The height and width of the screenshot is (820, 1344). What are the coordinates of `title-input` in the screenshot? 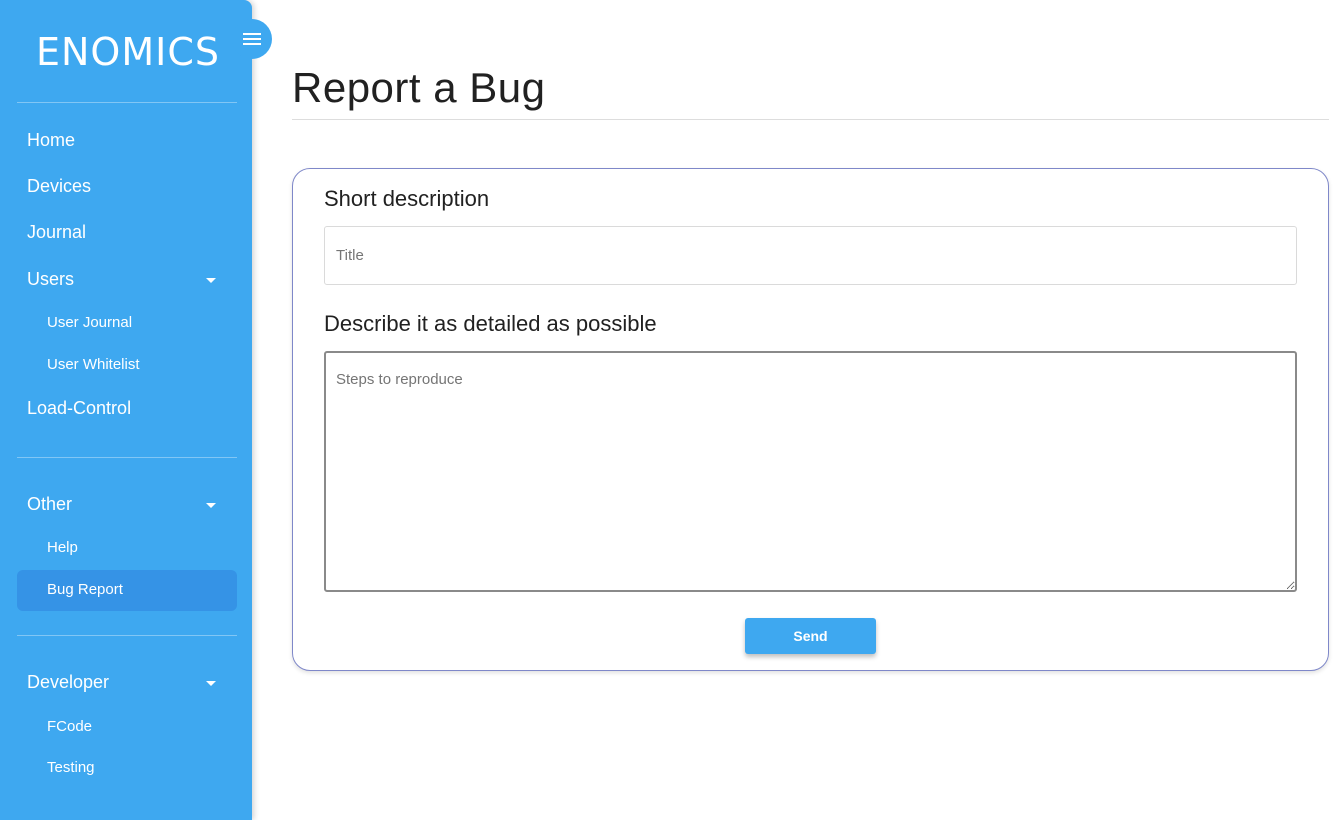 It's located at (810, 255).